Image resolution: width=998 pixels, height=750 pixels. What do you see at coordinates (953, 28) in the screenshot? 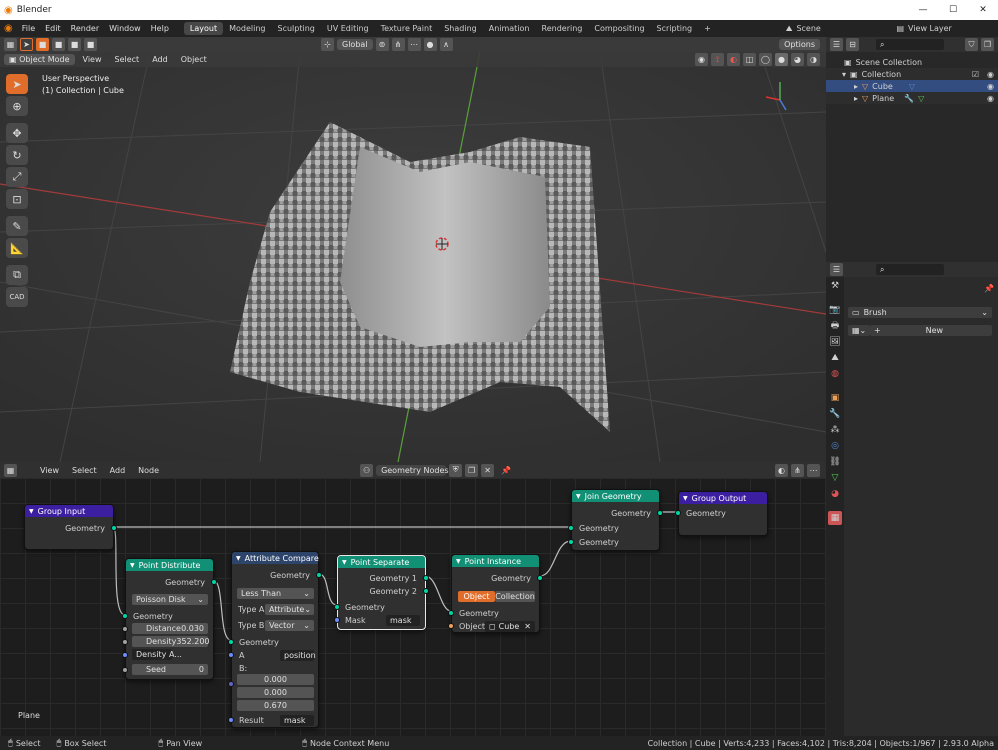
I see `view-layer-selector: View Layer` at bounding box center [953, 28].